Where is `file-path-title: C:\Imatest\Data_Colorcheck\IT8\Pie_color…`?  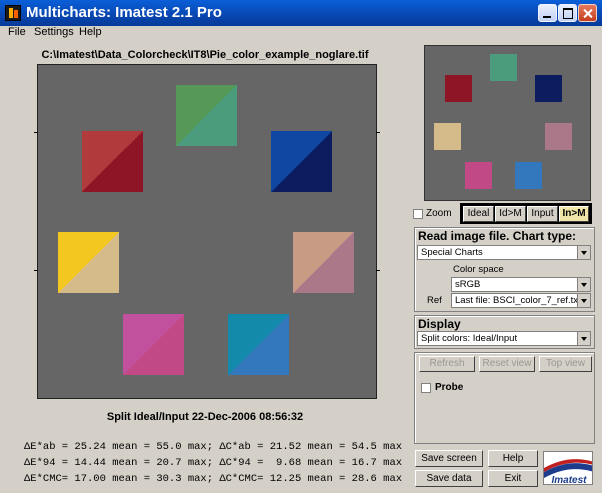
file-path-title: C:\Imatest\Data_Colorcheck\IT8\Pie_color… is located at coordinates (205, 55).